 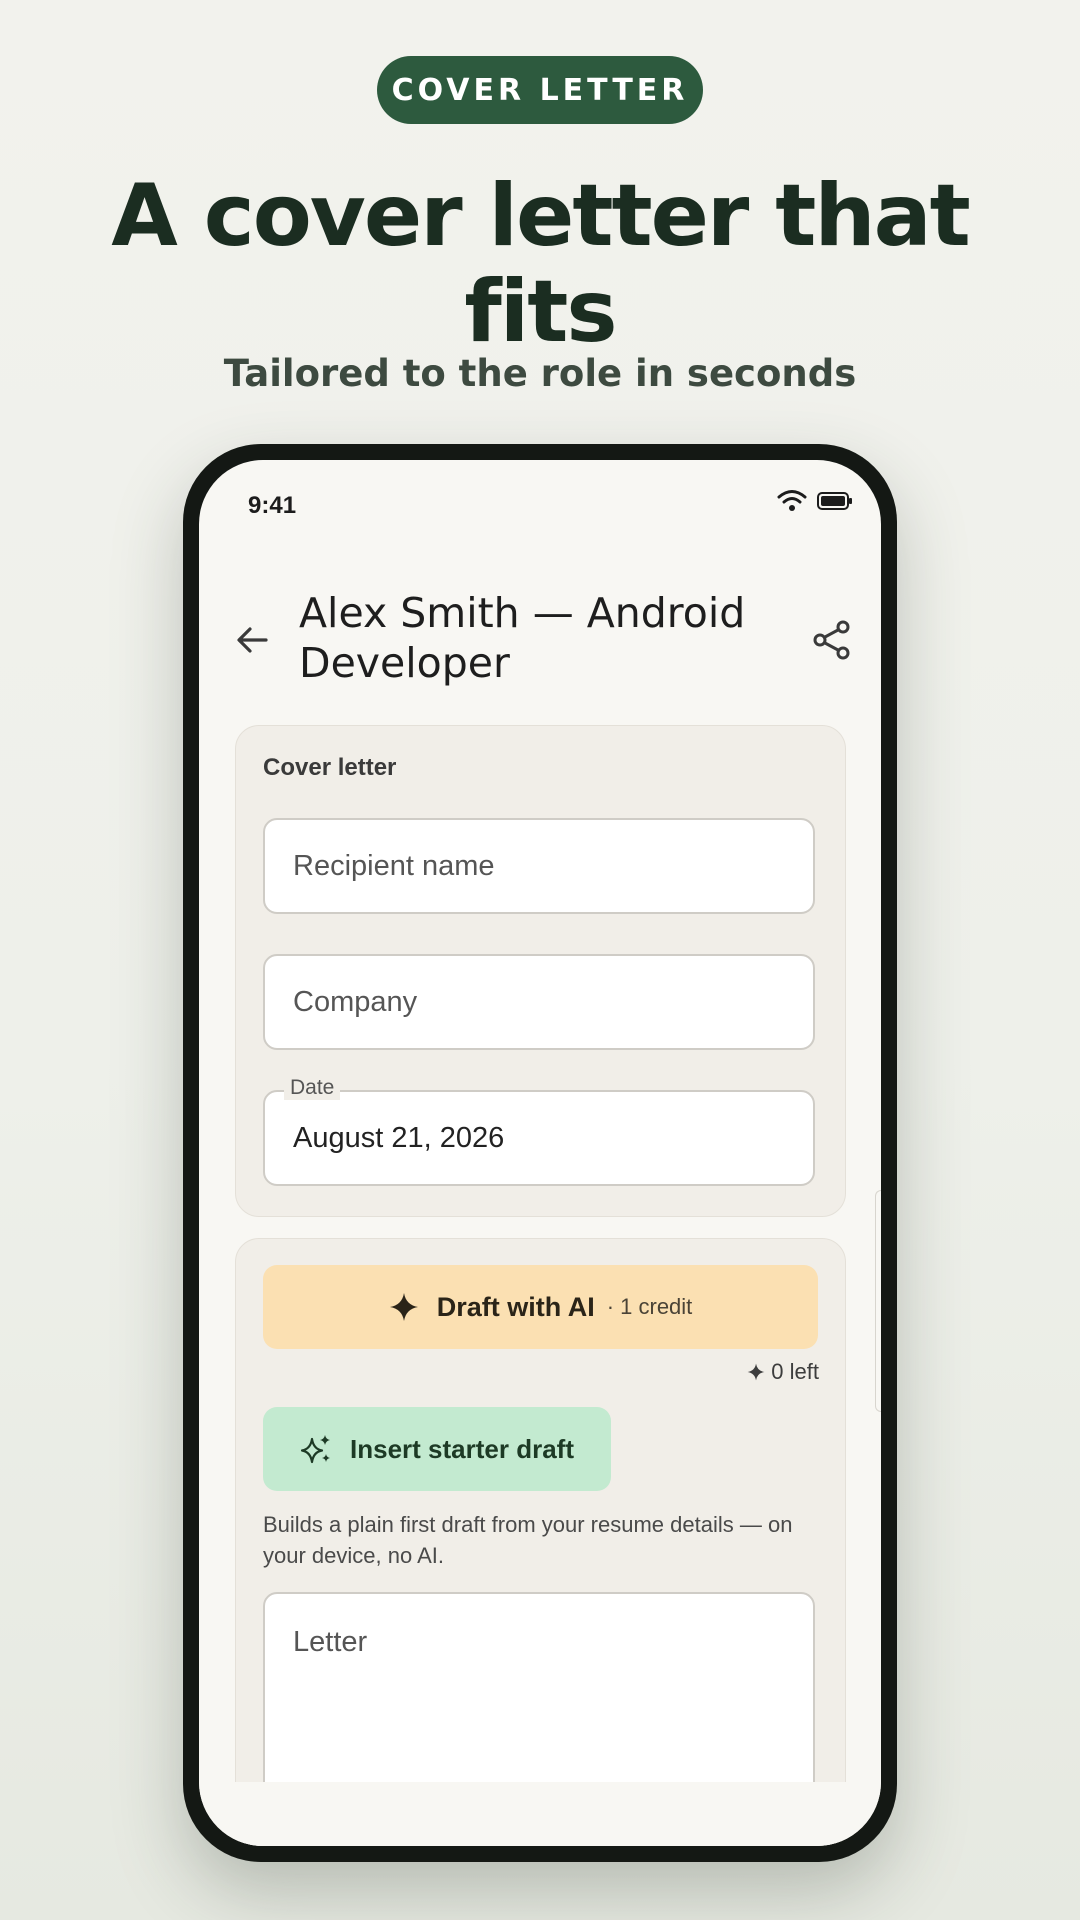 What do you see at coordinates (272, 505) in the screenshot?
I see `status-time: 9:41` at bounding box center [272, 505].